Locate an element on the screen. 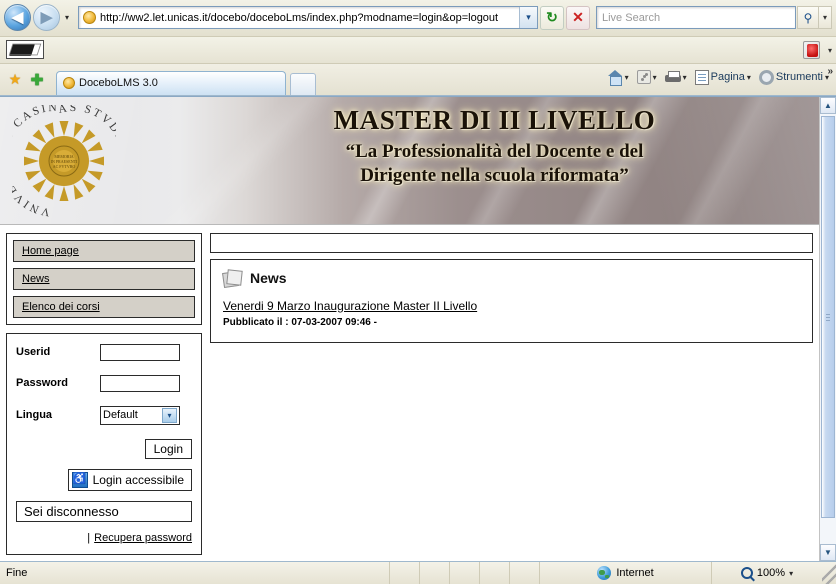 Image resolution: width=836 pixels, height=584 pixels. sidebar-item-home-page: Home page is located at coordinates (104, 250).